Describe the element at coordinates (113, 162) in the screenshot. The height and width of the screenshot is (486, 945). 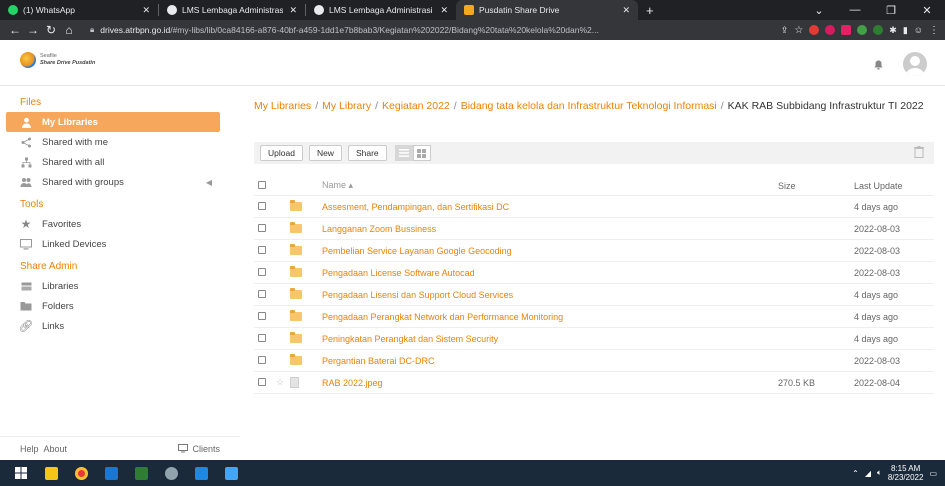
I see `sidebar-item-shared-with-all: Shared with all` at that location.